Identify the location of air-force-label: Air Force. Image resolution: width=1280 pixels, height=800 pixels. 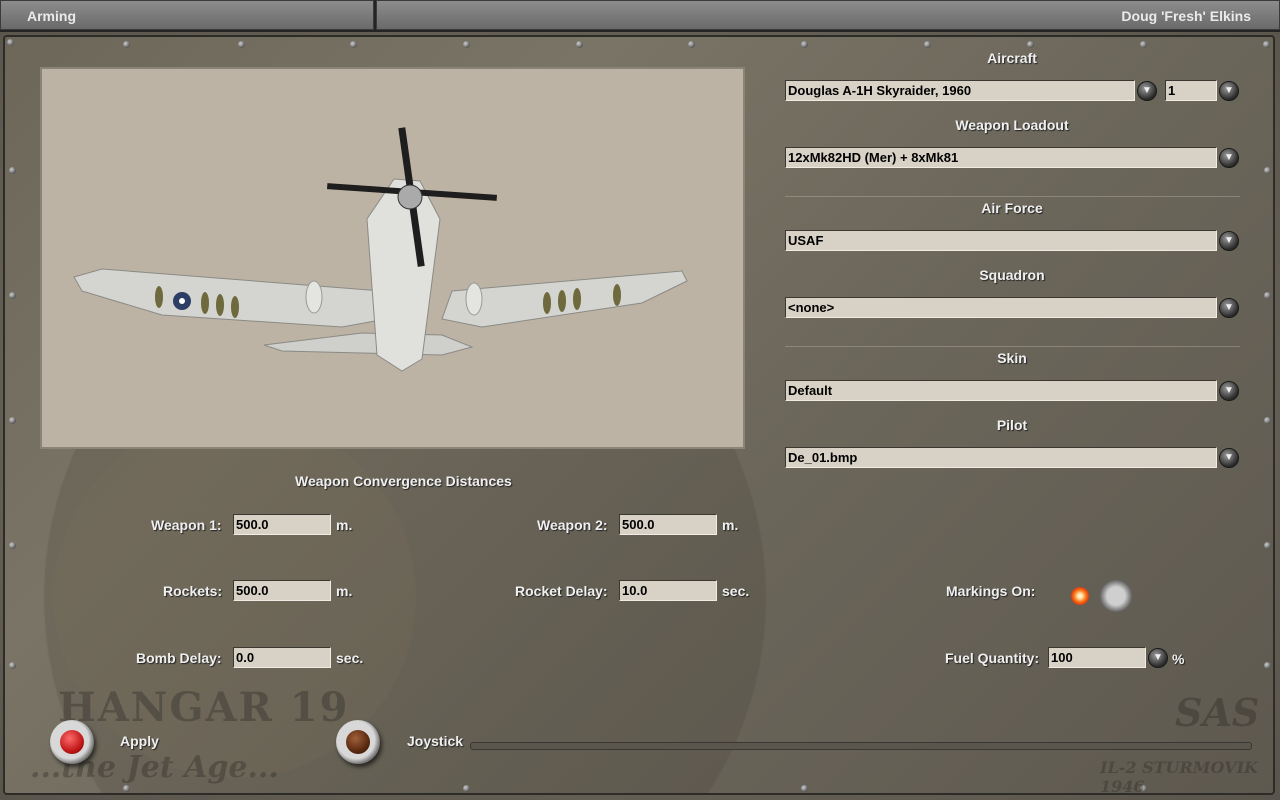
(1012, 208).